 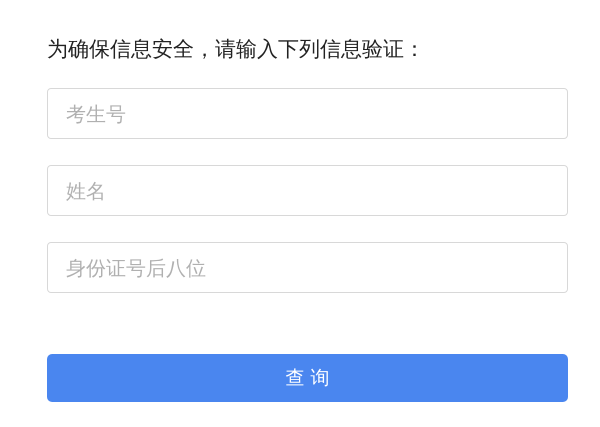 I want to click on input-field: 姓名, so click(x=307, y=190).